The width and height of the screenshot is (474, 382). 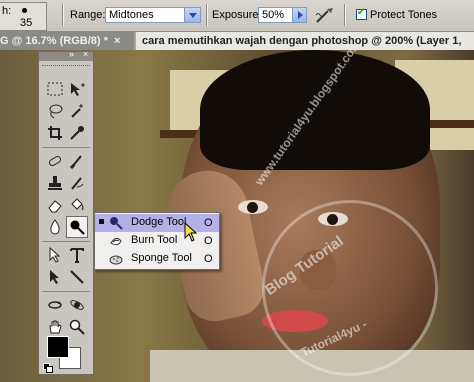 I want to click on eyedropper-icon, so click(x=77, y=133).